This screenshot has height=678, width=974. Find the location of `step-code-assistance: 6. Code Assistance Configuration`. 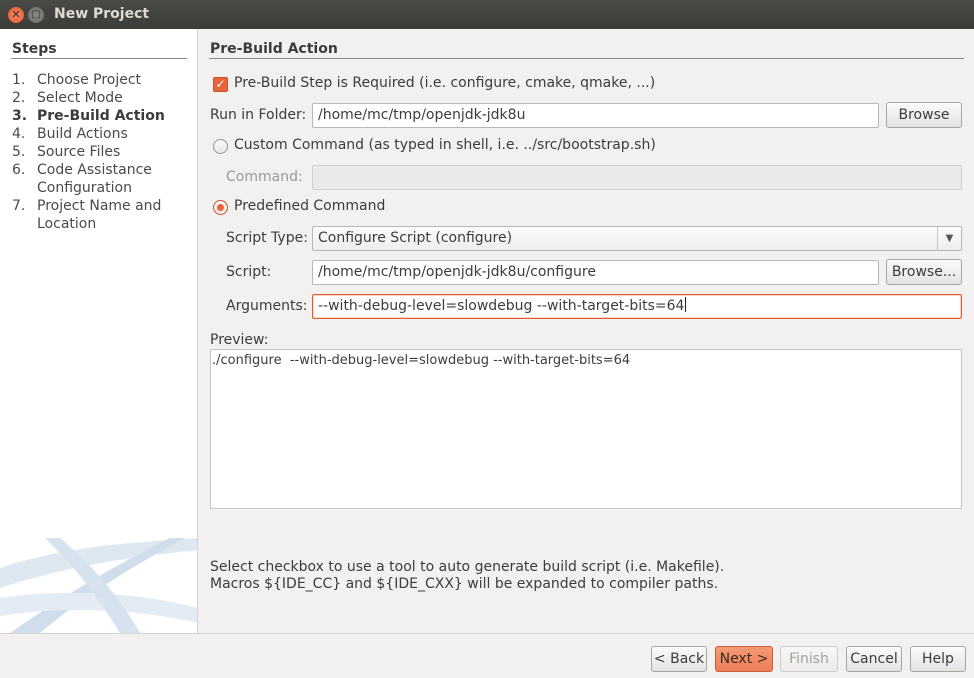

step-code-assistance: 6. Code Assistance Configuration is located at coordinates (89, 179).